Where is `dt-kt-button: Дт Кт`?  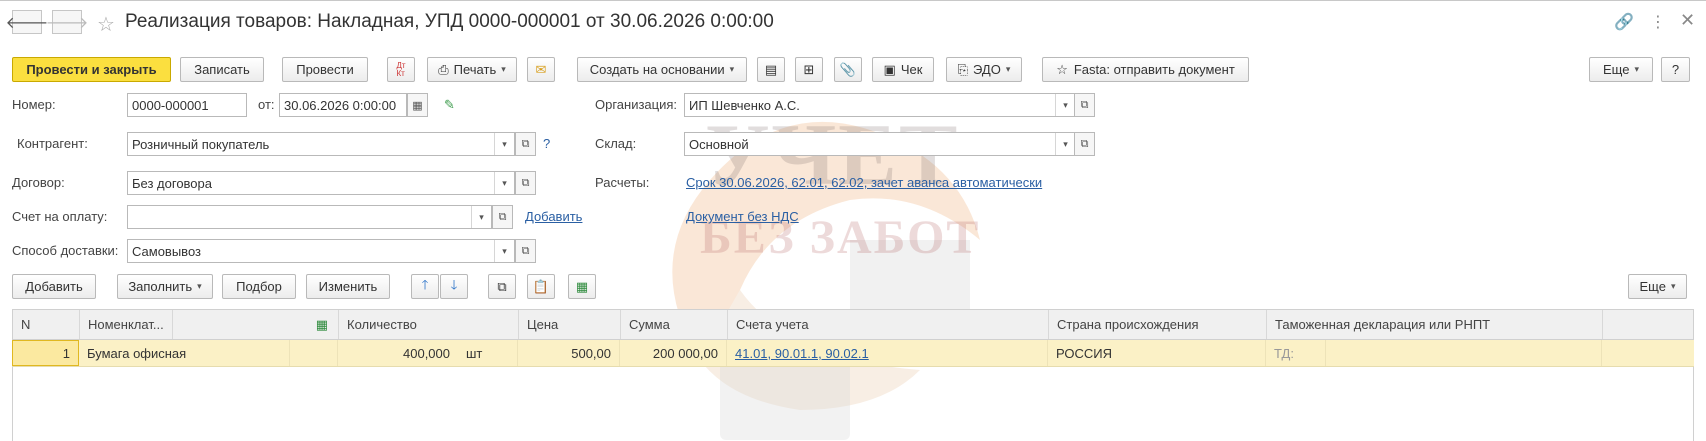 dt-kt-button: Дт Кт is located at coordinates (401, 69).